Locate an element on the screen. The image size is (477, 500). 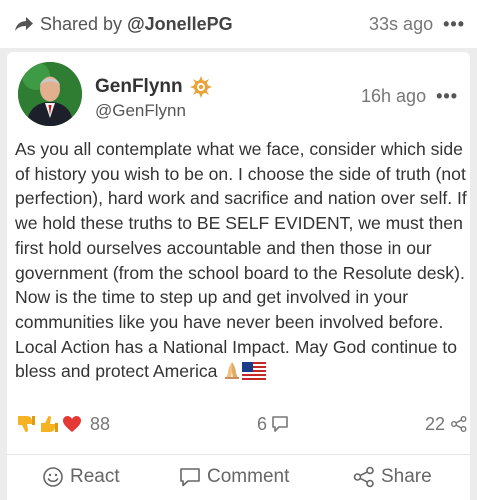
avatar-image is located at coordinates (50, 94).